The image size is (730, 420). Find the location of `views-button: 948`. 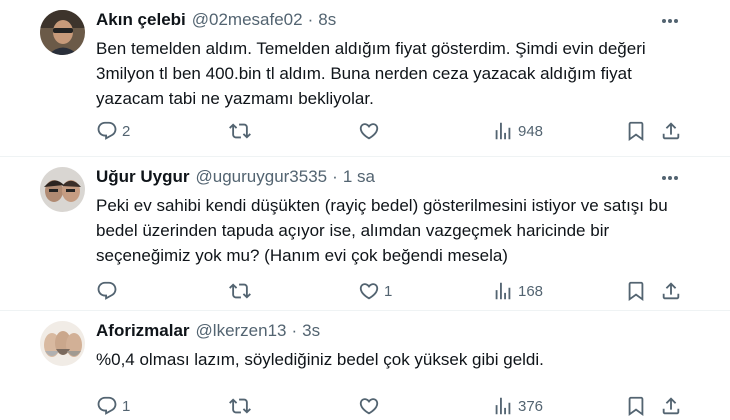

views-button: 948 is located at coordinates (517, 131).